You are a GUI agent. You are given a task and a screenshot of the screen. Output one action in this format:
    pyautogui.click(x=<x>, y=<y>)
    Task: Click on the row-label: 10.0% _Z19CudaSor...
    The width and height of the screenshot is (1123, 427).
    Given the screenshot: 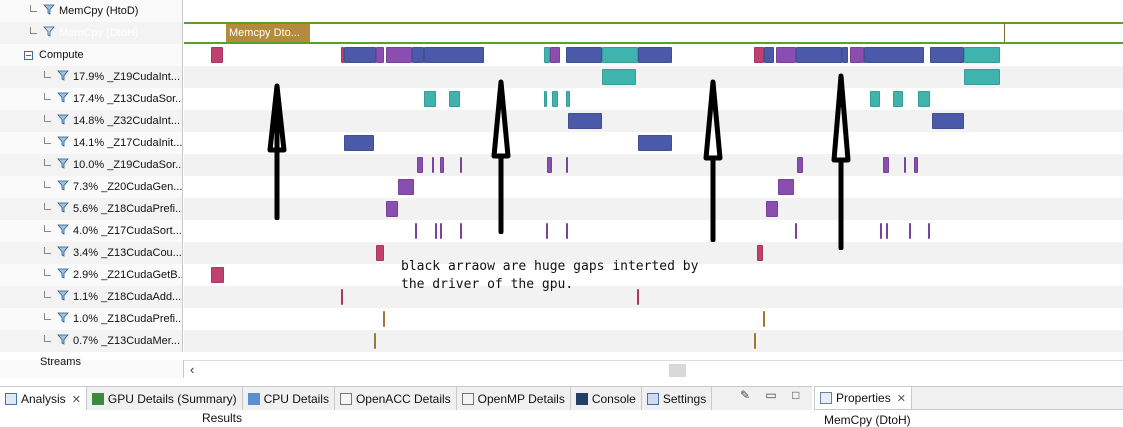 What is the action you would take?
    pyautogui.click(x=91, y=165)
    